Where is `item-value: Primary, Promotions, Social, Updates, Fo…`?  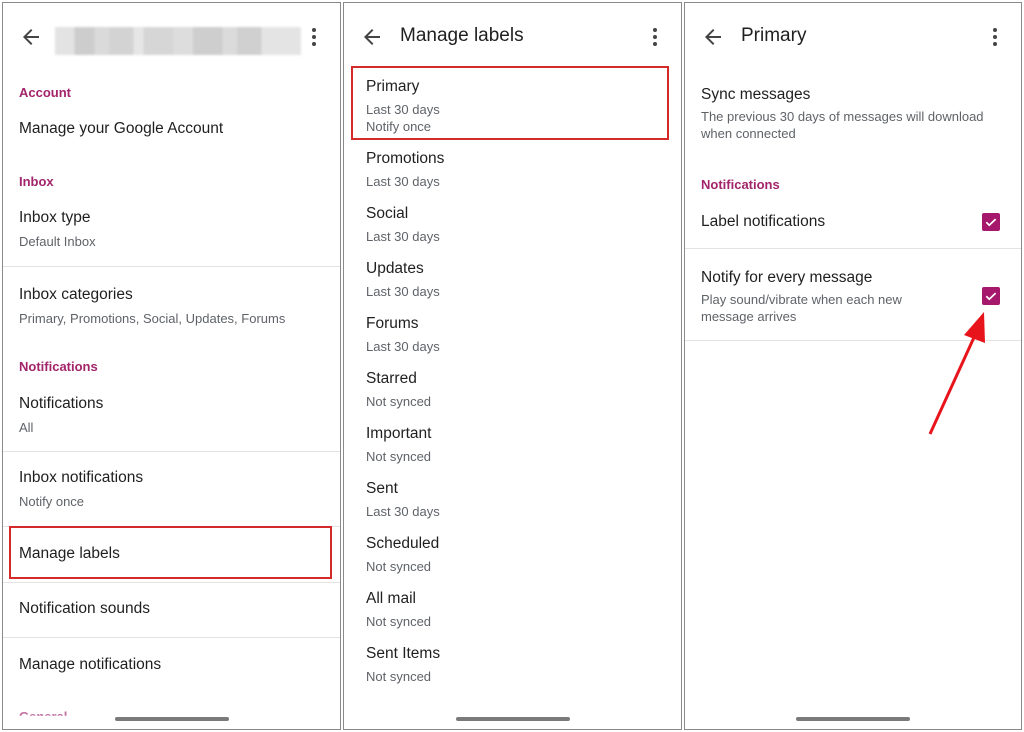
item-value: Primary, Promotions, Social, Updates, Fo… is located at coordinates (152, 318).